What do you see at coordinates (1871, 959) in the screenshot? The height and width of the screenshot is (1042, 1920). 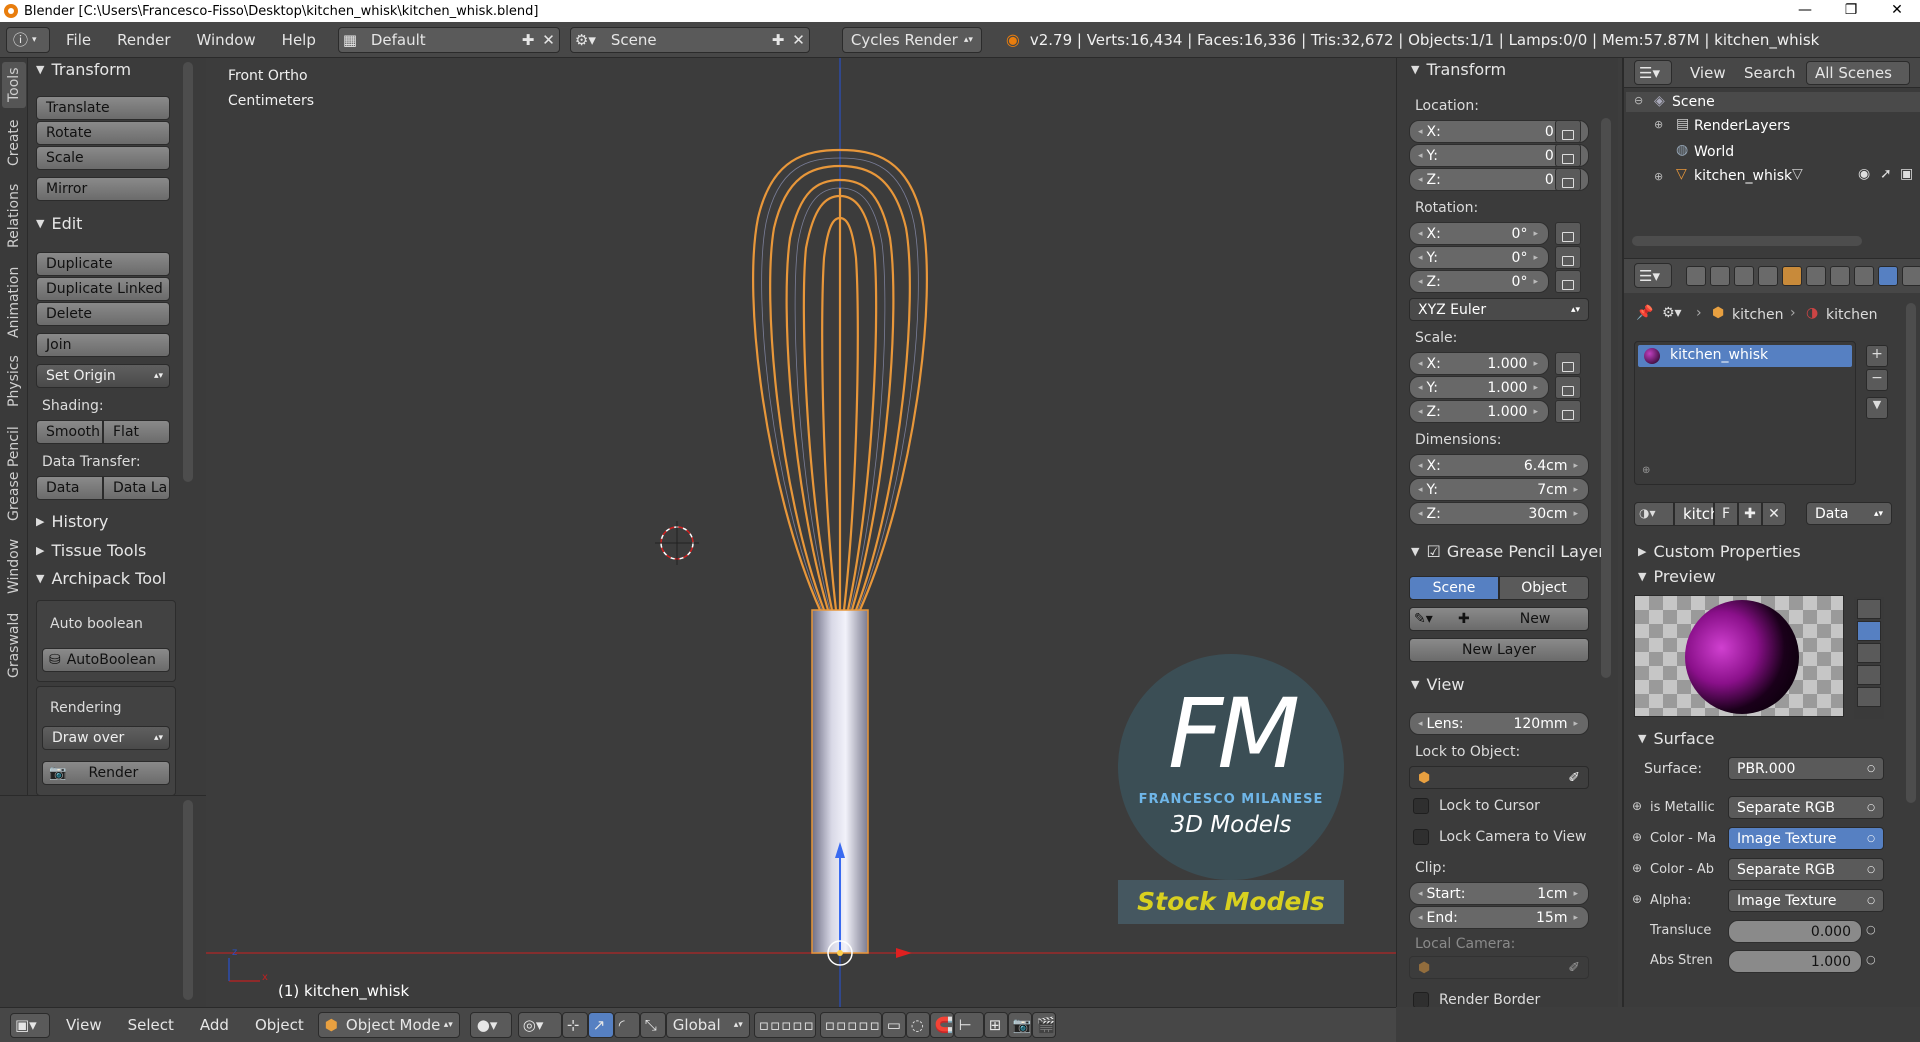 I see `abs-strength-socket-icon: ○` at bounding box center [1871, 959].